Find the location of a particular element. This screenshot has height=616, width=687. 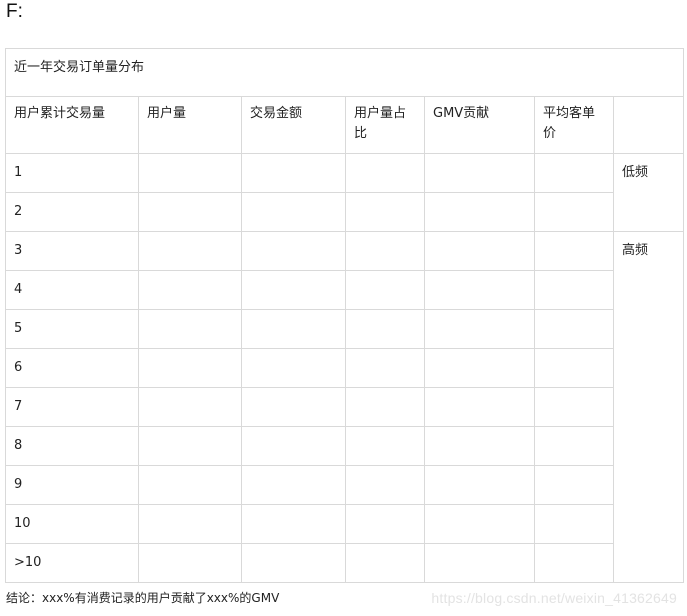

row-order-count: 4 is located at coordinates (72, 290).